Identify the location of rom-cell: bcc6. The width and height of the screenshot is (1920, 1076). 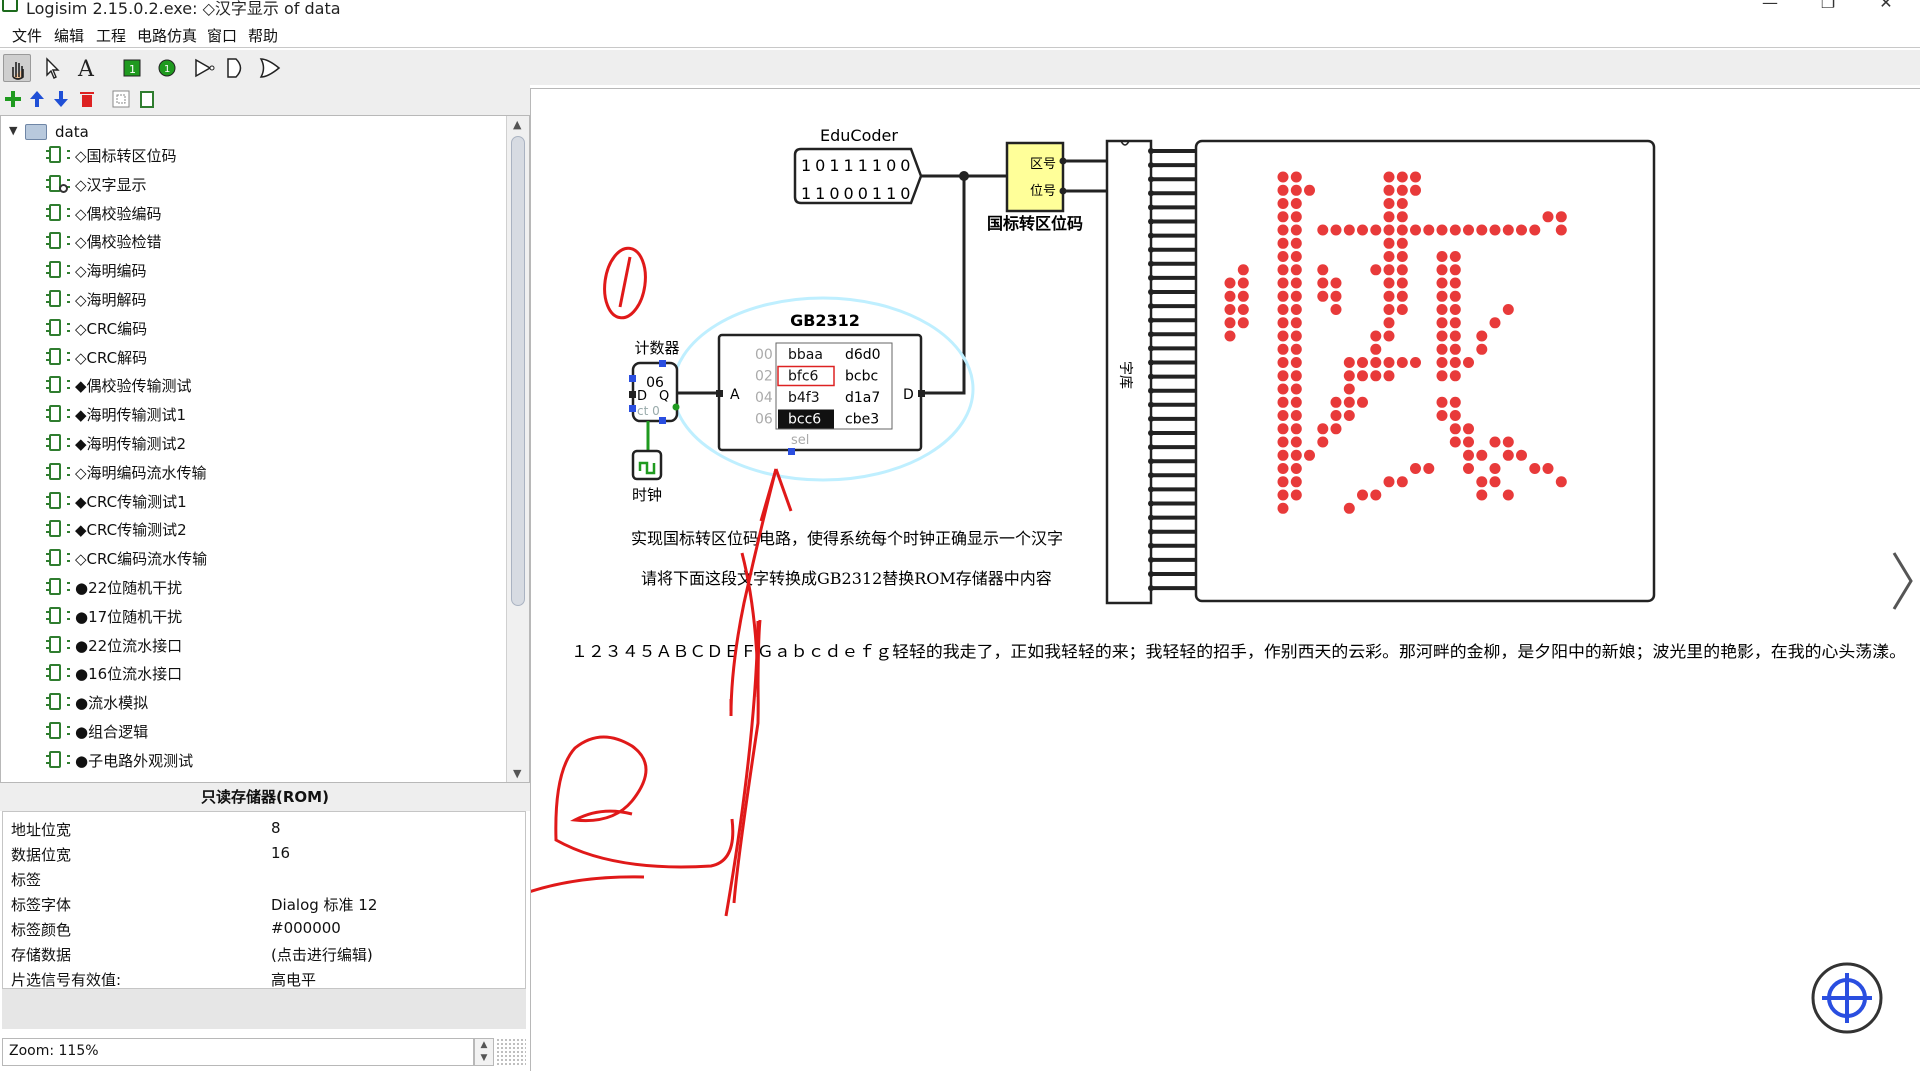
(804, 420).